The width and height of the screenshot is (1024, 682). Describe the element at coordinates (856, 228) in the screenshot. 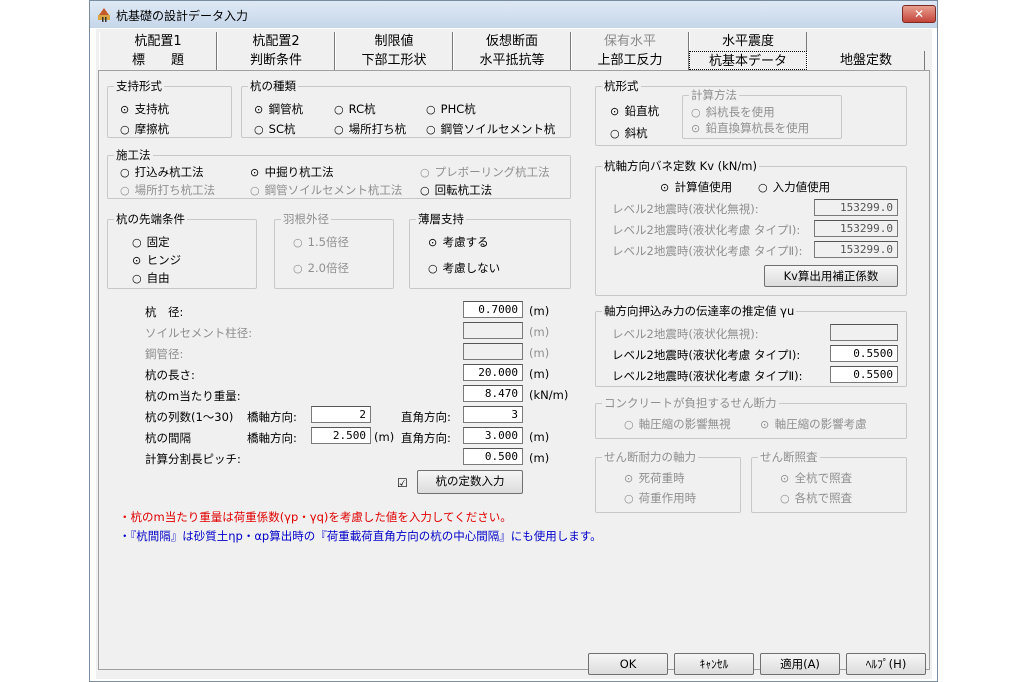

I see `kv-level2-type1-input: 153299.0` at that location.